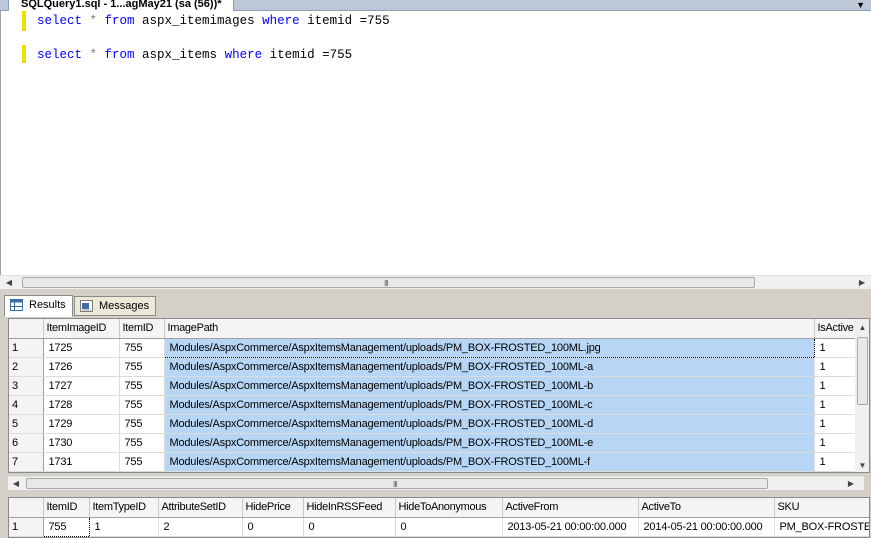 The height and width of the screenshot is (538, 871). I want to click on scroll-up-icon: ▲, so click(862, 327).